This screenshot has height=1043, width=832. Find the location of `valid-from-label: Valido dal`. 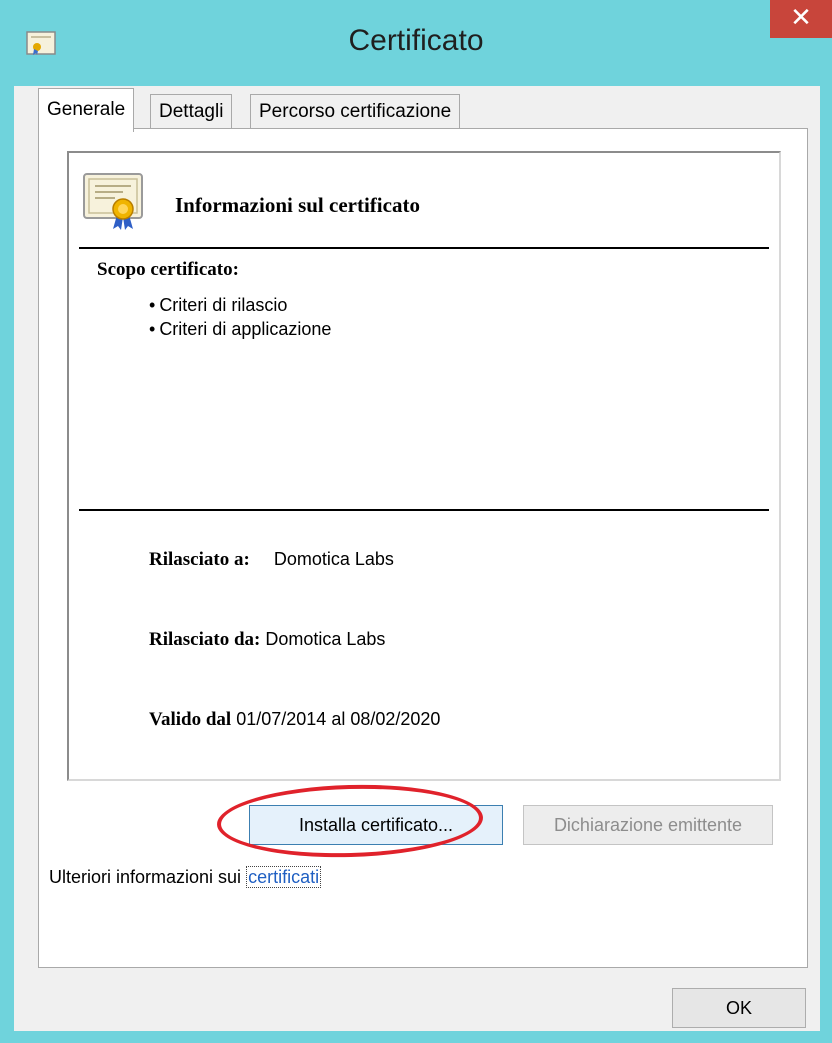

valid-from-label: Valido dal is located at coordinates (190, 719).